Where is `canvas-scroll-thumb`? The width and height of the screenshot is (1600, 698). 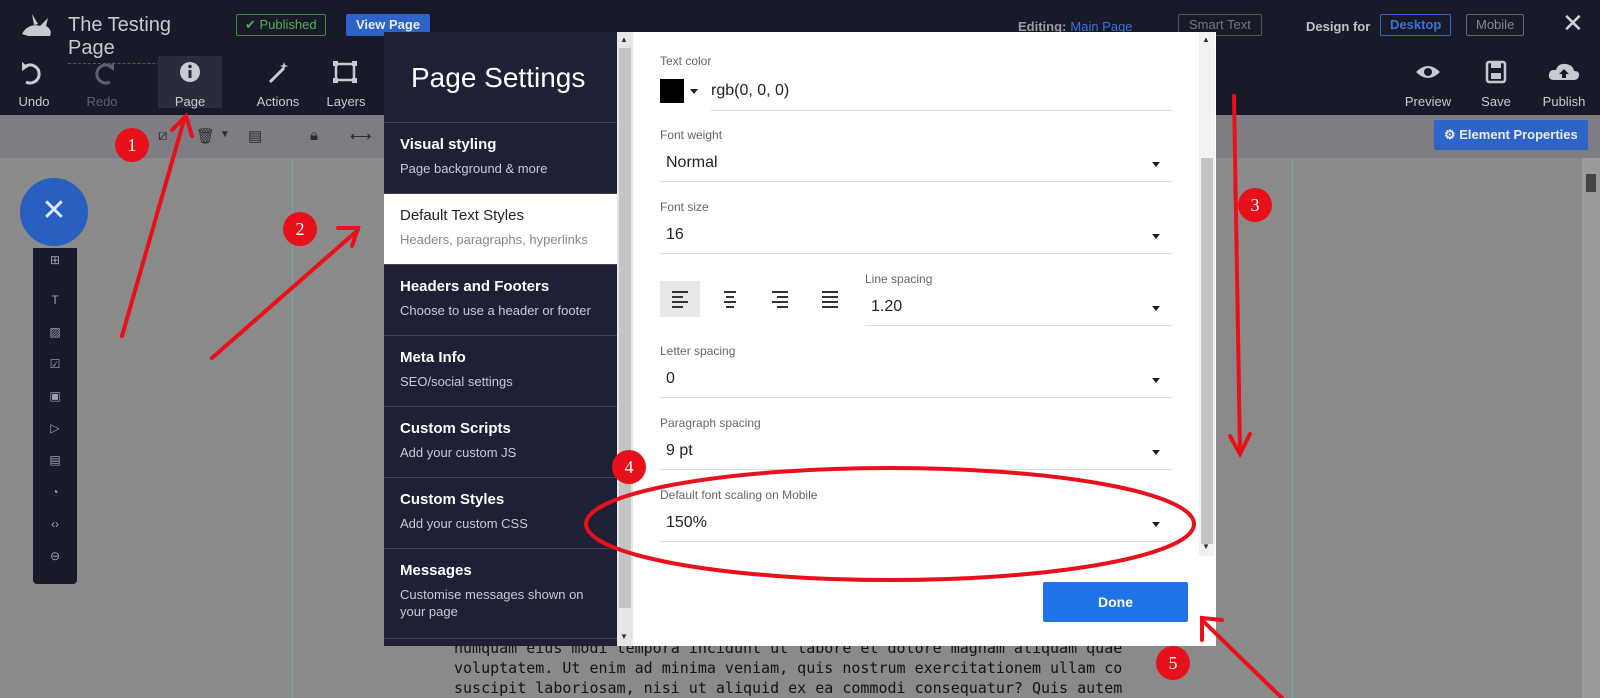
canvas-scroll-thumb is located at coordinates (1591, 183).